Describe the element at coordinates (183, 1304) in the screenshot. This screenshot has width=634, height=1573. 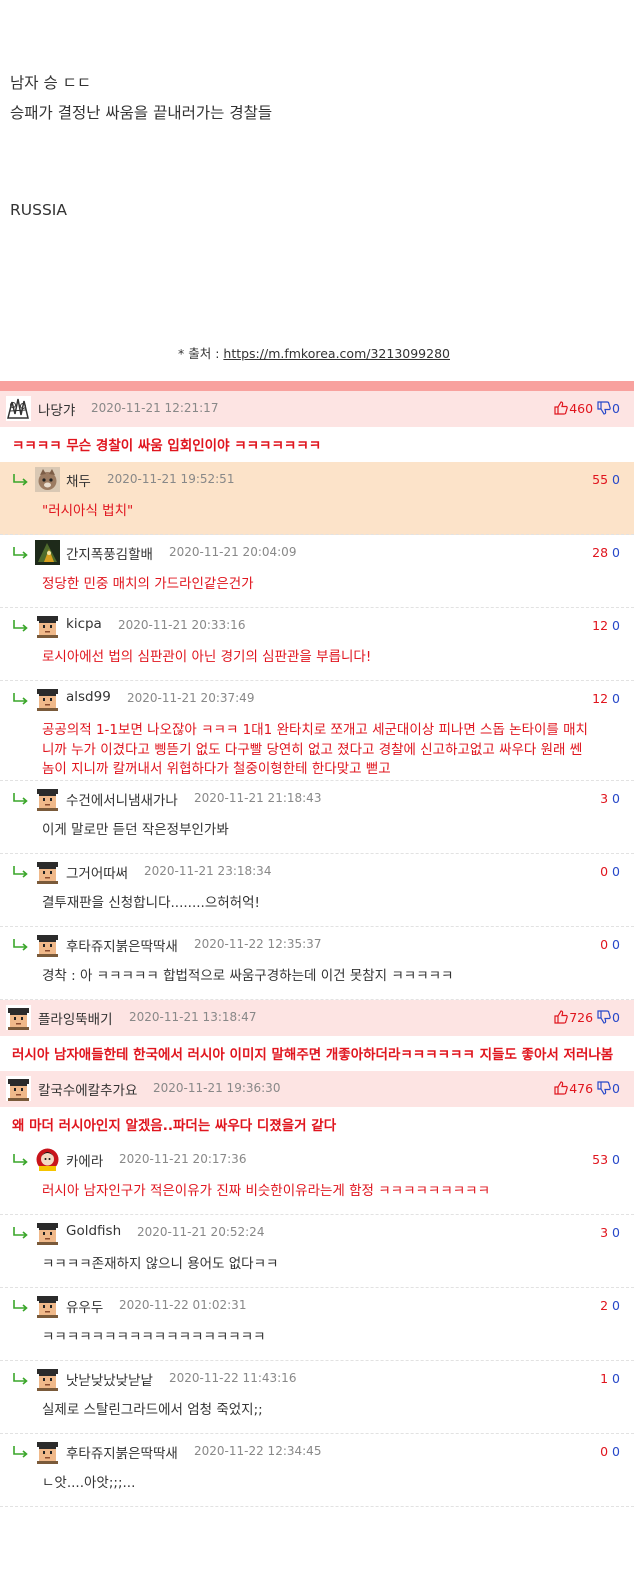
I see `reply-date: 2020-11-22 01:02:31` at that location.